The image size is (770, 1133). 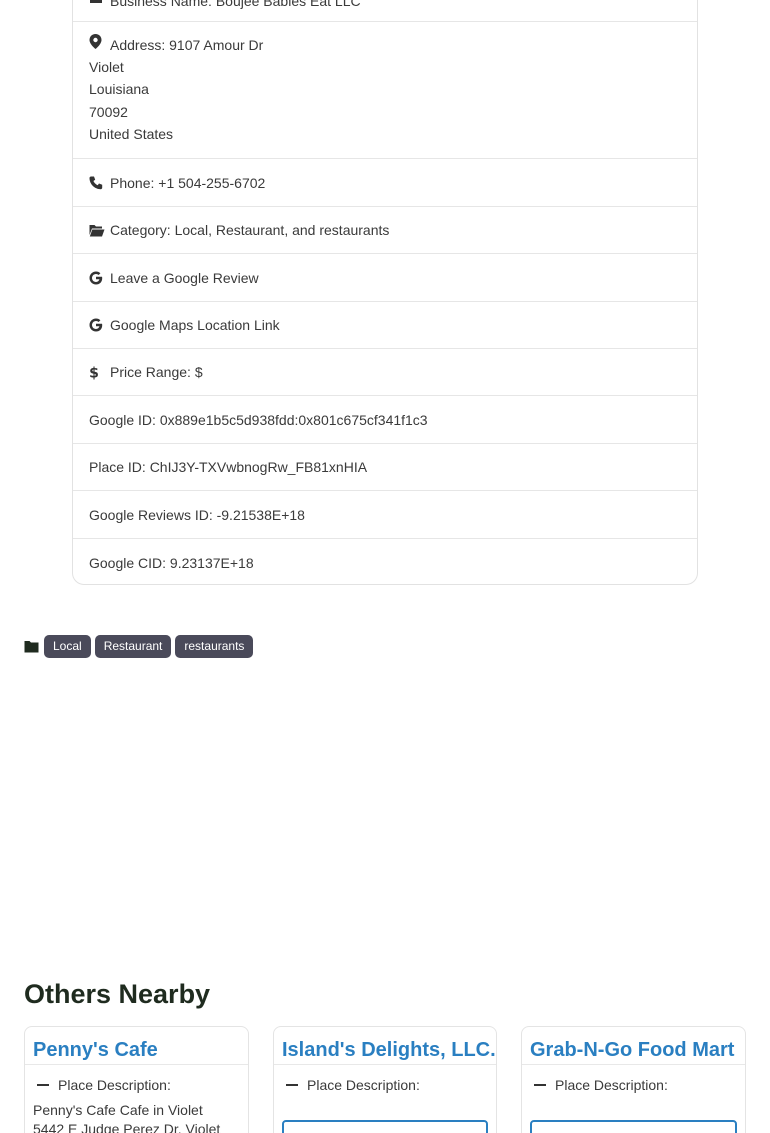 What do you see at coordinates (184, 278) in the screenshot?
I see `leave-google-review-link: Leave a Google Review` at bounding box center [184, 278].